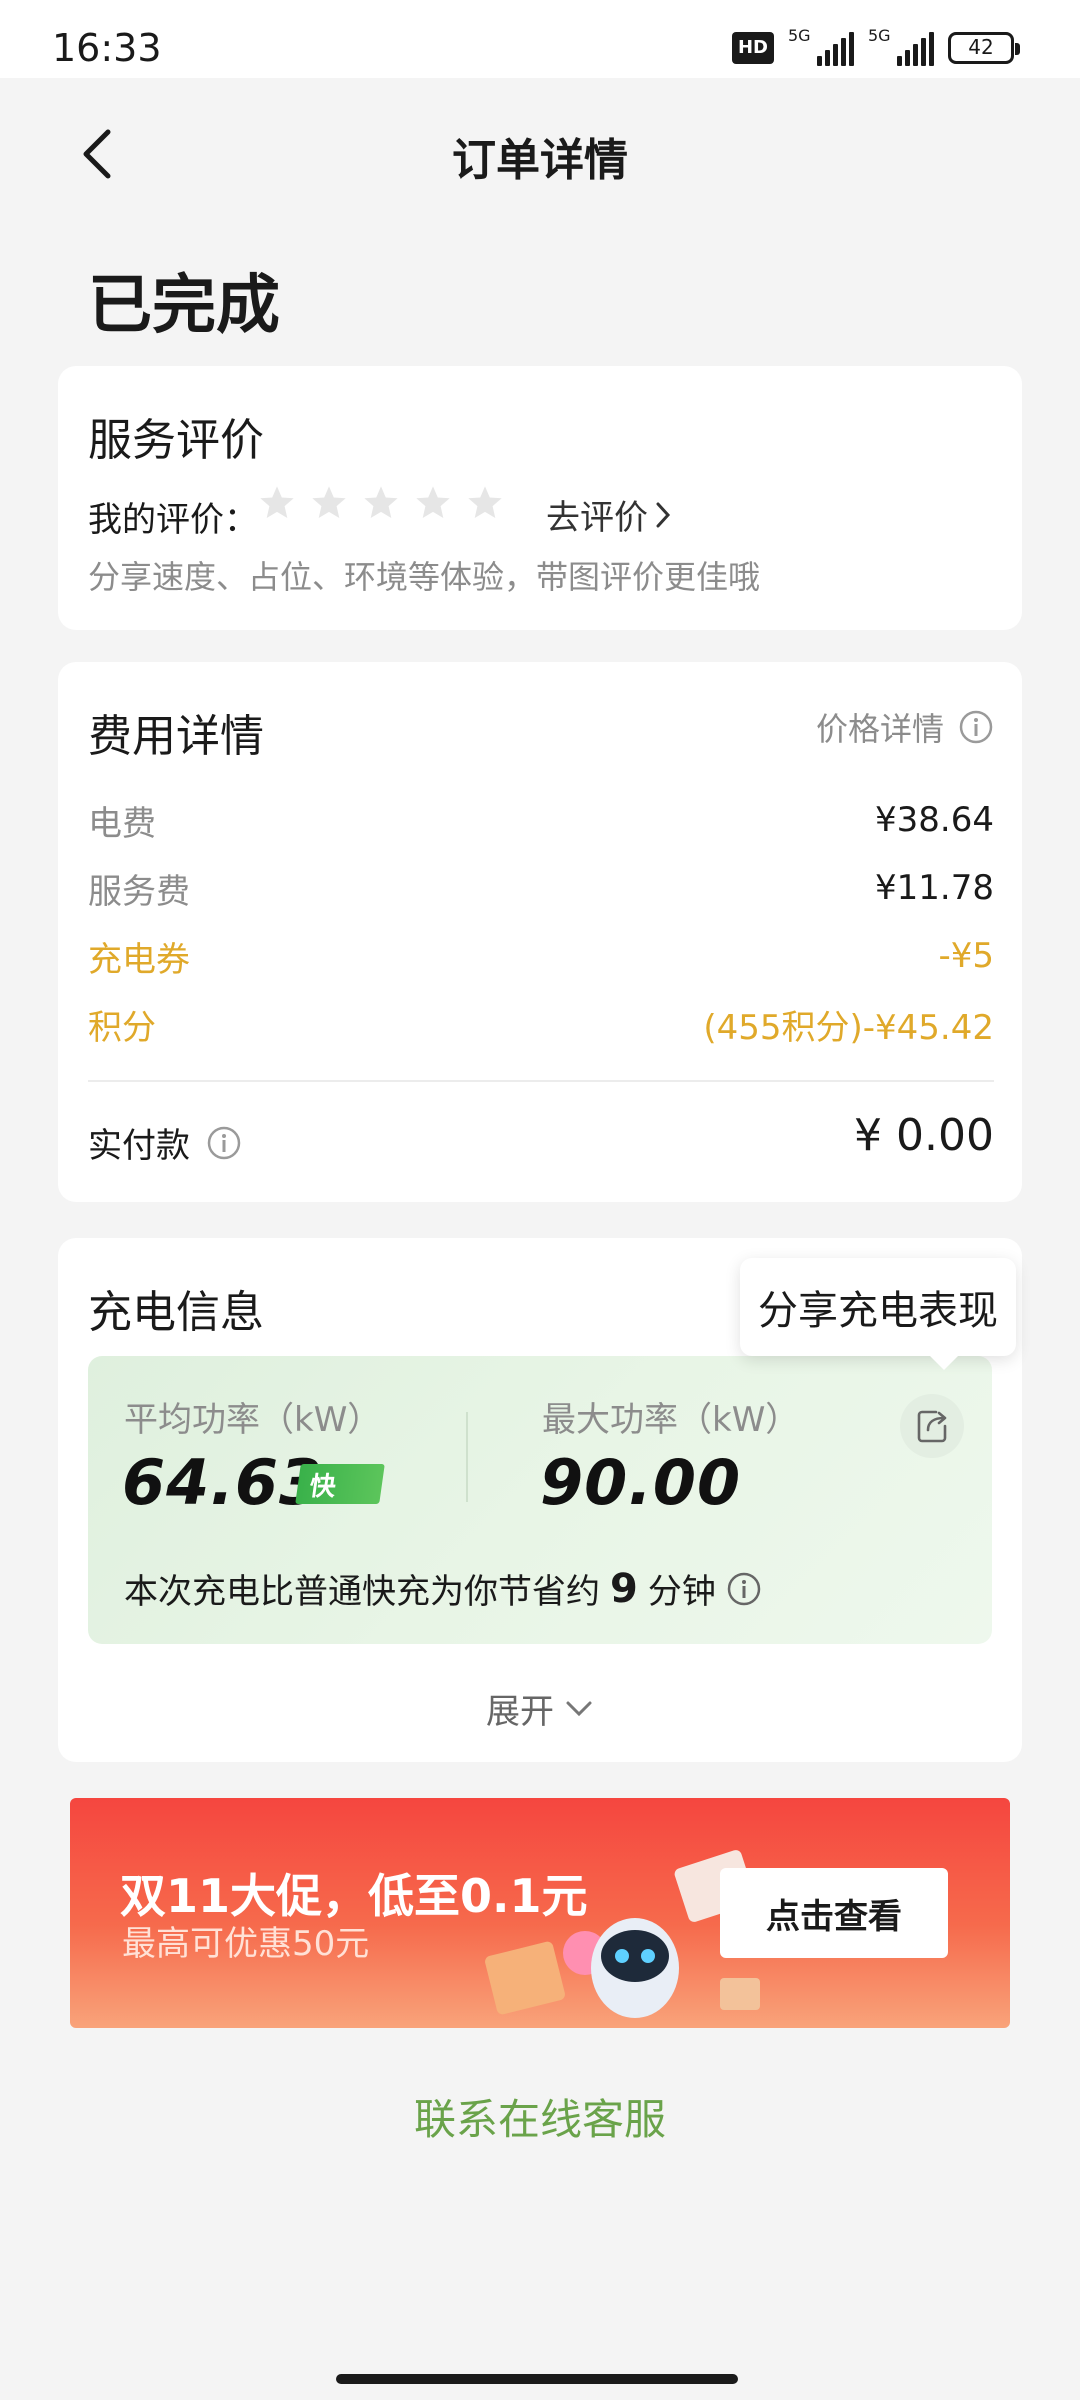 This screenshot has width=1080, height=2400. Describe the element at coordinates (362, 1592) in the screenshot. I see `time-saved-prefix: 本次充电比普通快充为你节省约` at that location.